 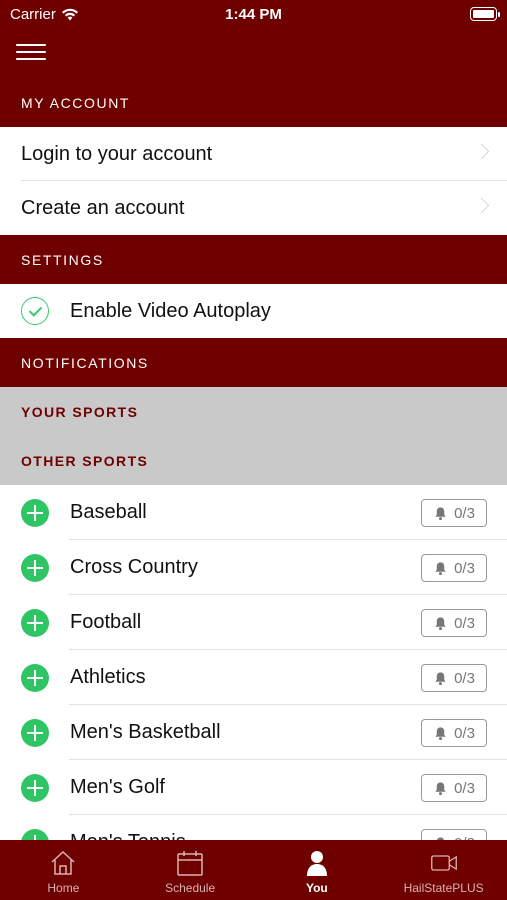 What do you see at coordinates (145, 732) in the screenshot?
I see `sport-name: Men's Basketball` at bounding box center [145, 732].